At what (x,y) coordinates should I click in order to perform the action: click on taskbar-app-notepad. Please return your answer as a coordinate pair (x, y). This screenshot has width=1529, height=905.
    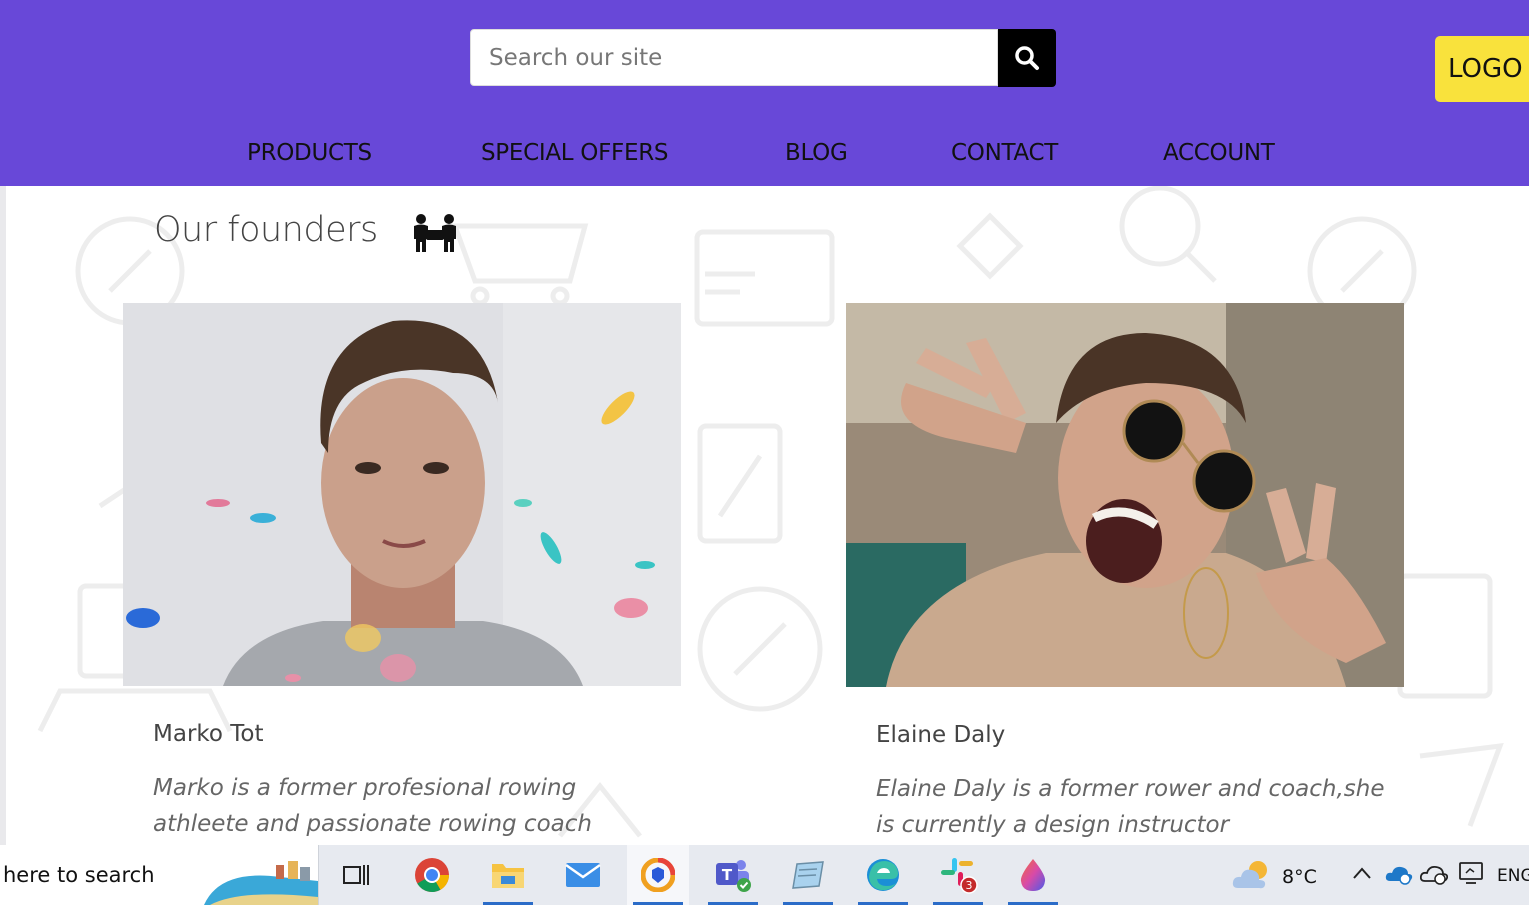
    Looking at the image, I should click on (808, 875).